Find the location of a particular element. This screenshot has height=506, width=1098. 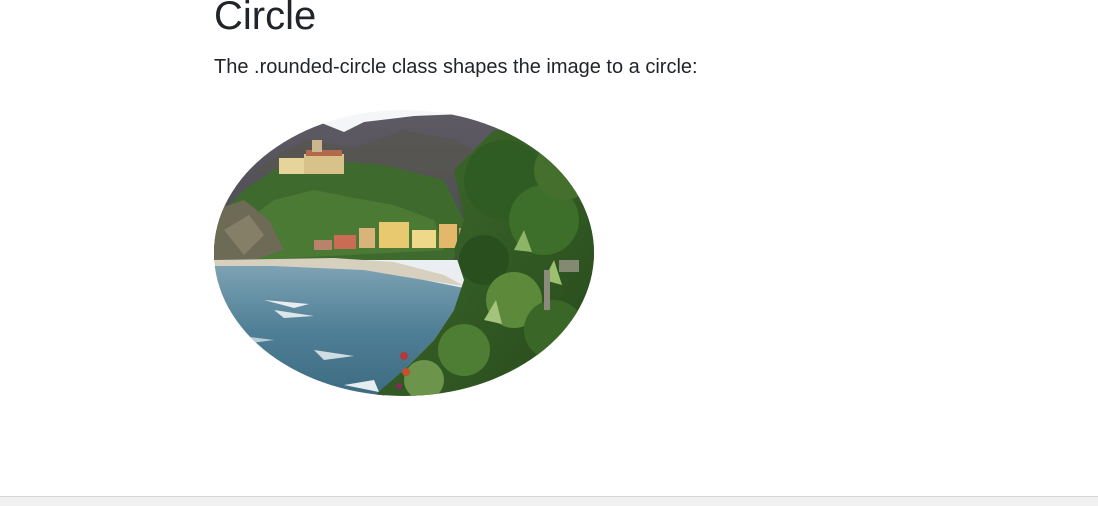

bottom-scroll-track is located at coordinates (549, 501).